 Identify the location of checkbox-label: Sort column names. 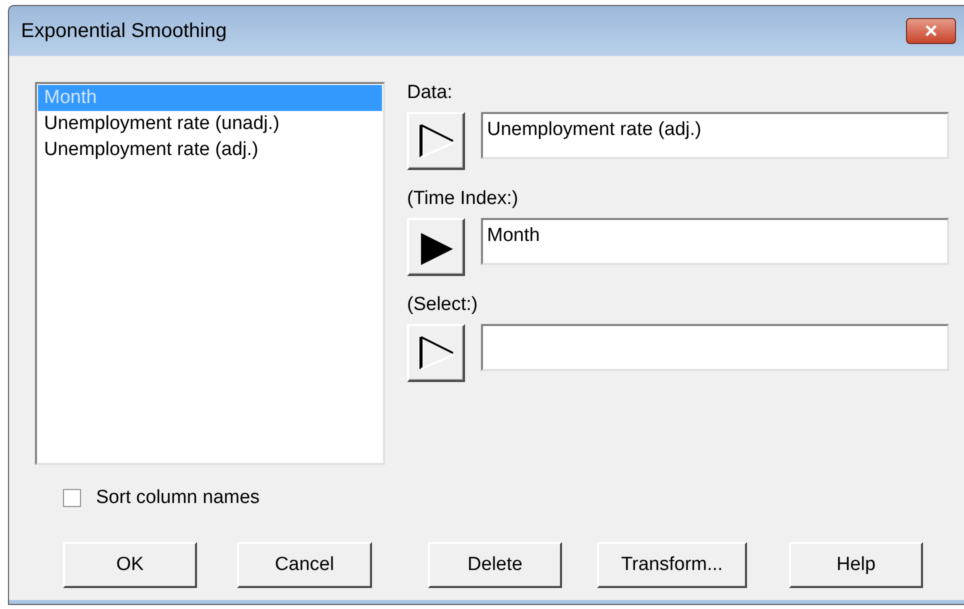
(178, 498).